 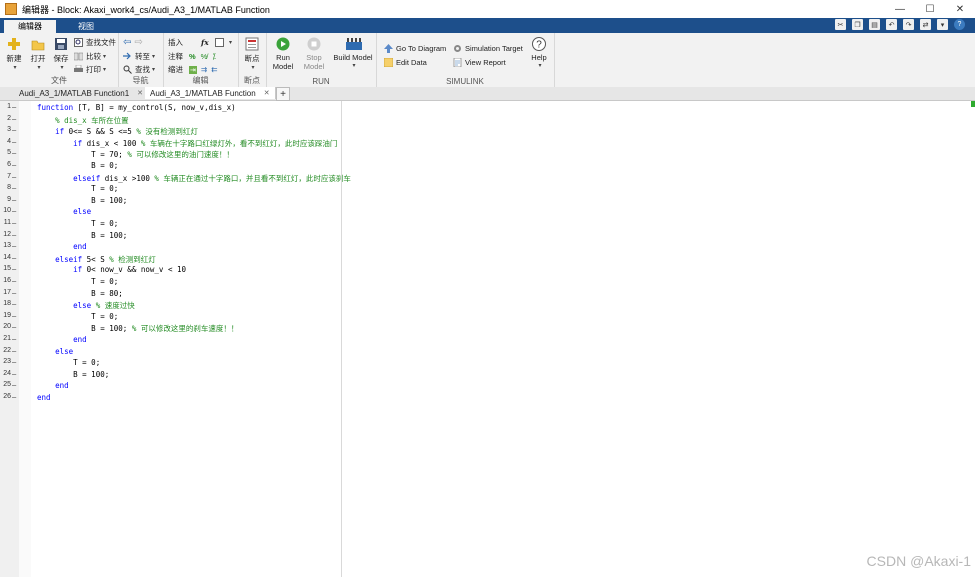 I want to click on code-line: 12– B = 100;, so click(x=170, y=237).